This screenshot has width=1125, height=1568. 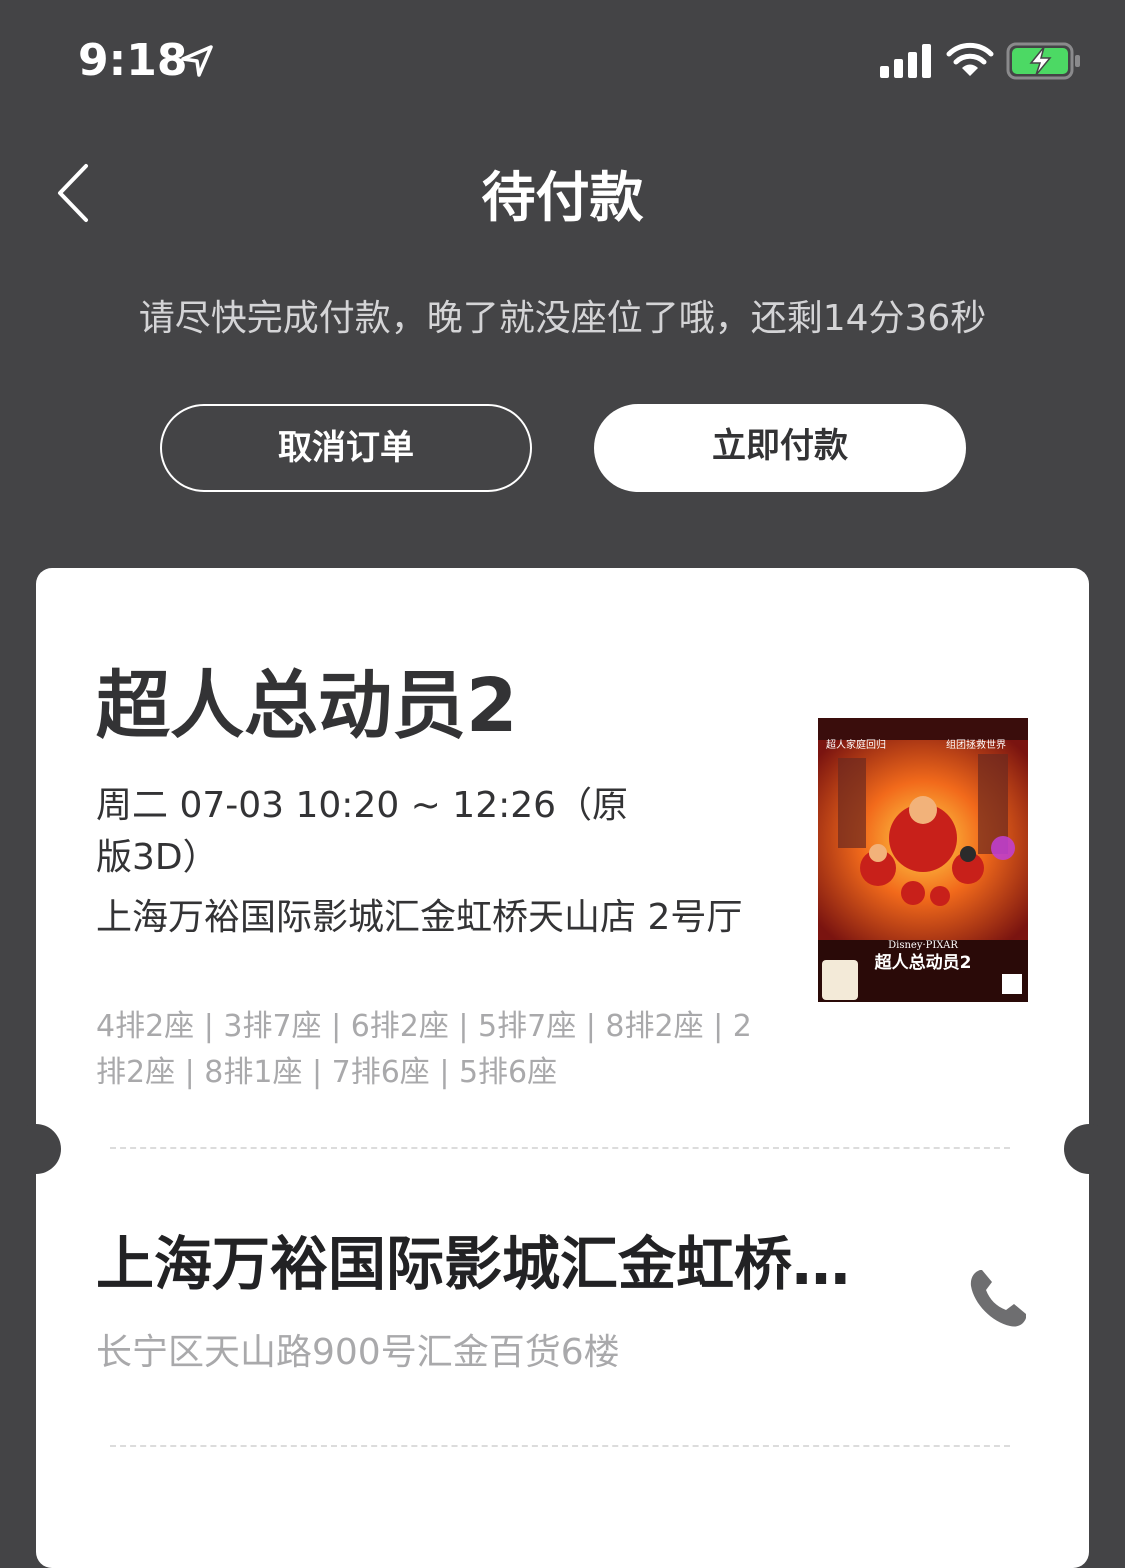 I want to click on movie-poster: 超人家庭回归 组团拯救世界 Disney·PIXAR 超人总动员2, so click(x=923, y=860).